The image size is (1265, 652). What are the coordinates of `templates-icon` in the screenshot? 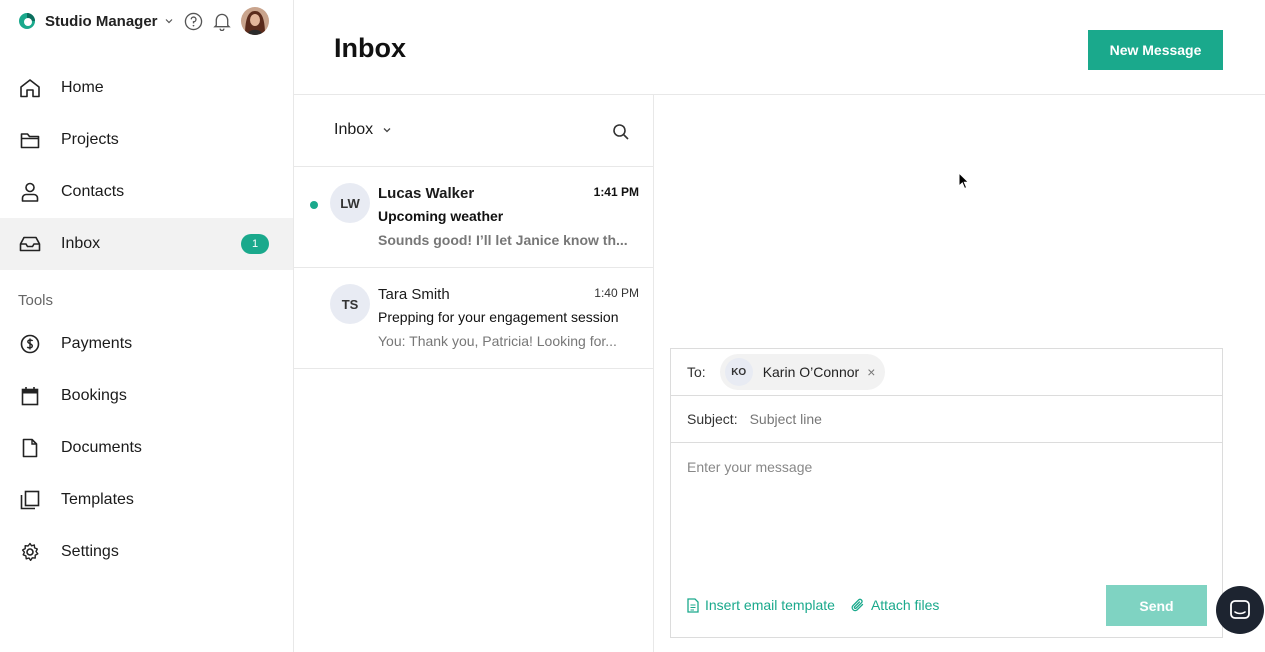 It's located at (30, 500).